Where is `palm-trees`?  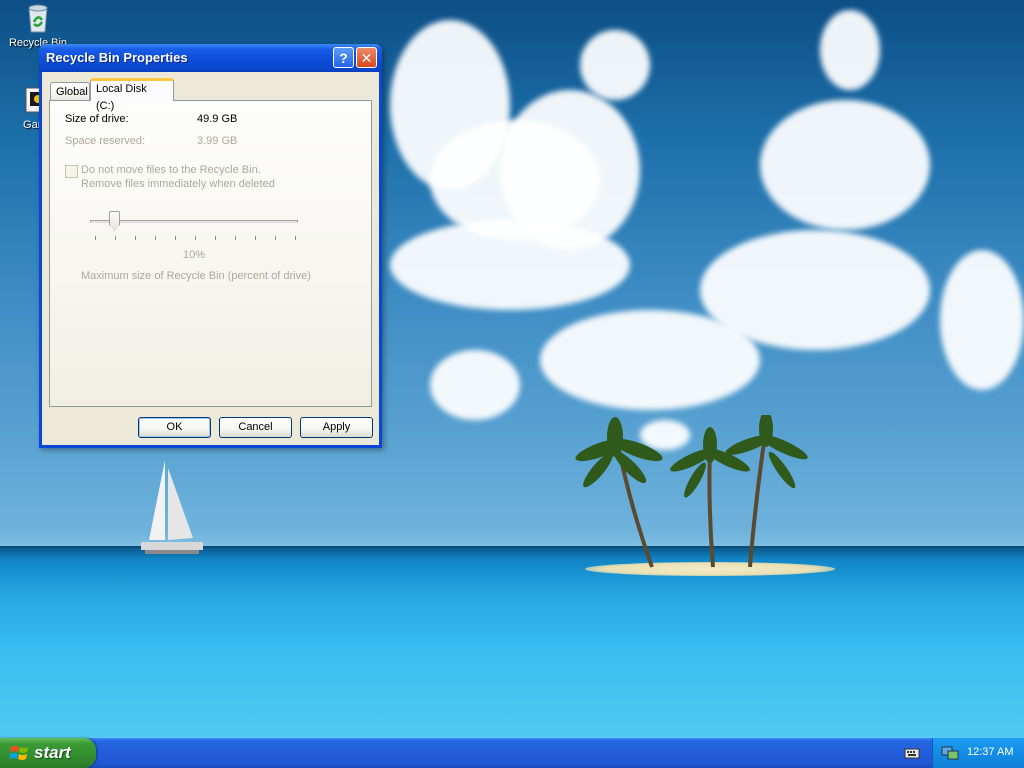 palm-trees is located at coordinates (691, 491).